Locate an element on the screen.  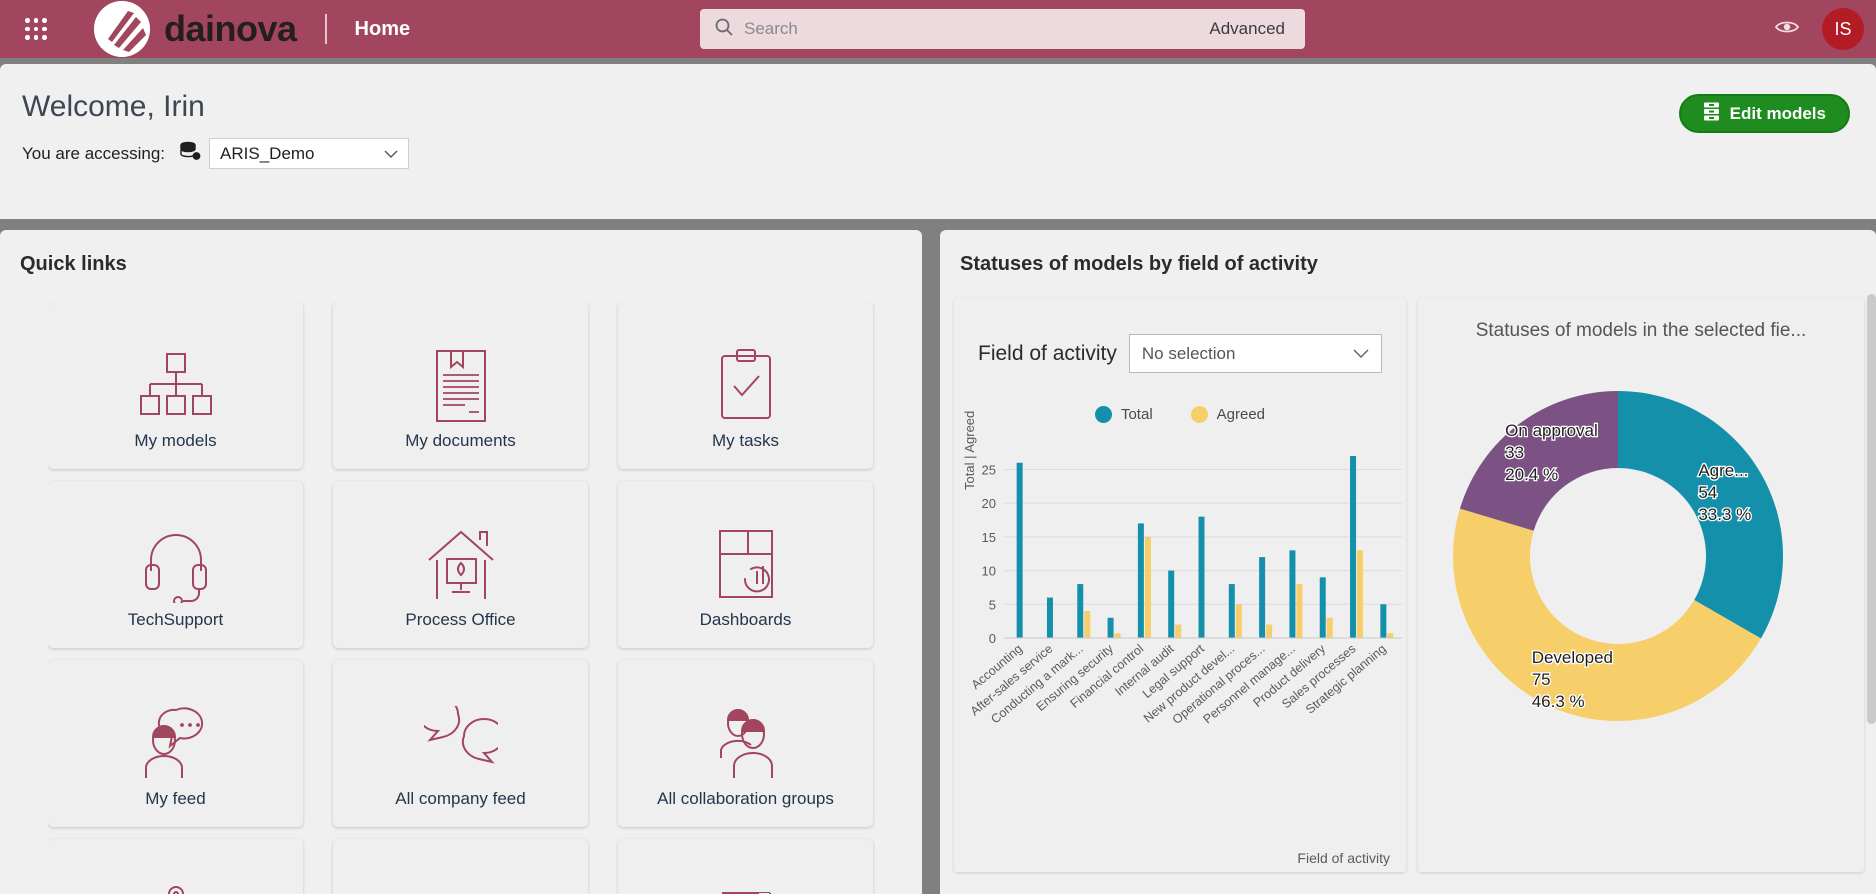
quick-link-tile: TechSupport is located at coordinates (175, 564).